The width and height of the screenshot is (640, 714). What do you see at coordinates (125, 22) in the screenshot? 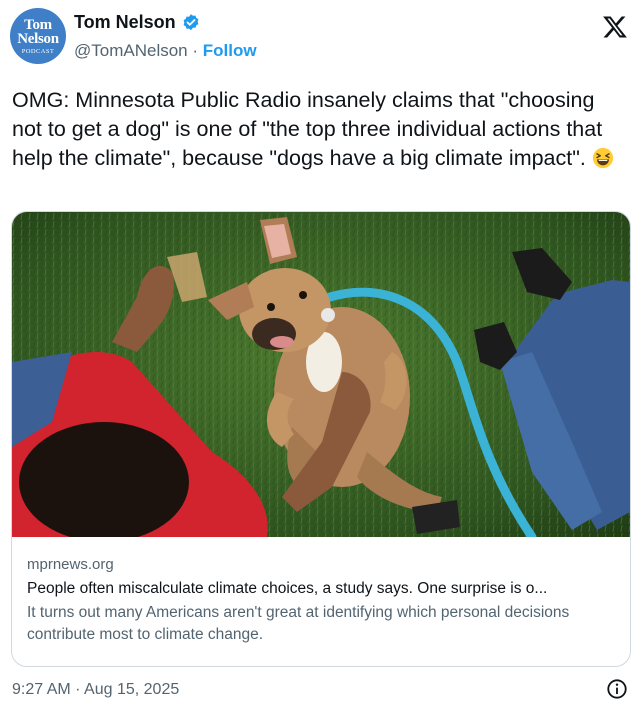
I see `author-name: Tom Nelson` at bounding box center [125, 22].